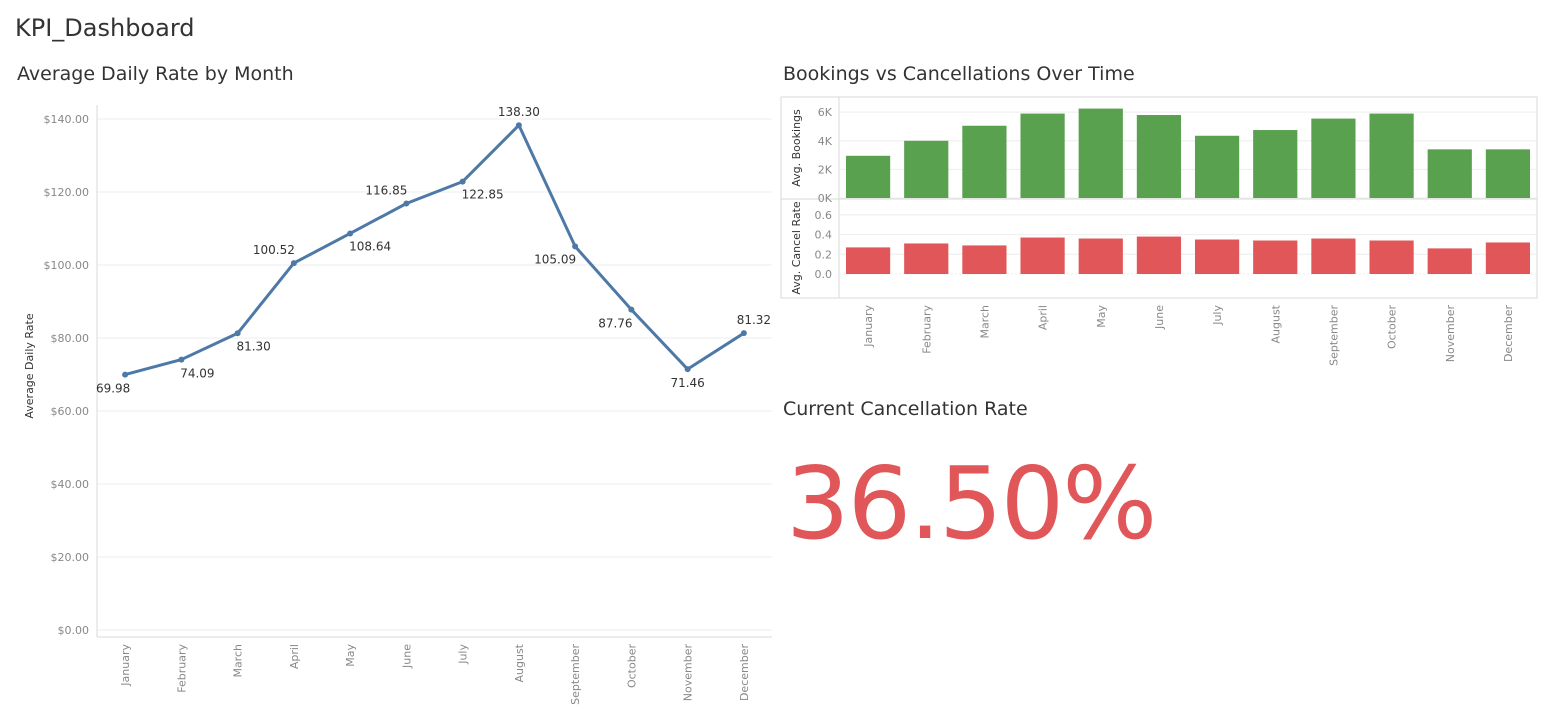 This screenshot has width=1549, height=728. What do you see at coordinates (70, 484) in the screenshot?
I see `y-tick-label: $40.00` at bounding box center [70, 484].